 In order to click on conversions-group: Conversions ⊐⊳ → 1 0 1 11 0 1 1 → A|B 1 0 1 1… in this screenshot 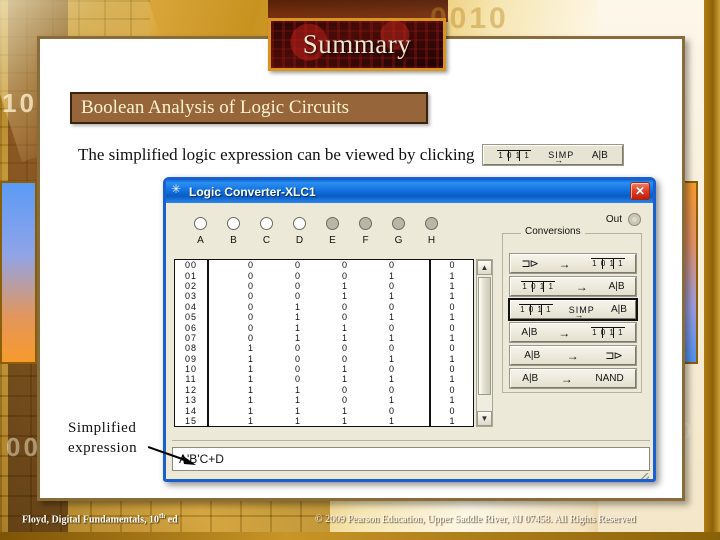, I will do `click(572, 309)`.